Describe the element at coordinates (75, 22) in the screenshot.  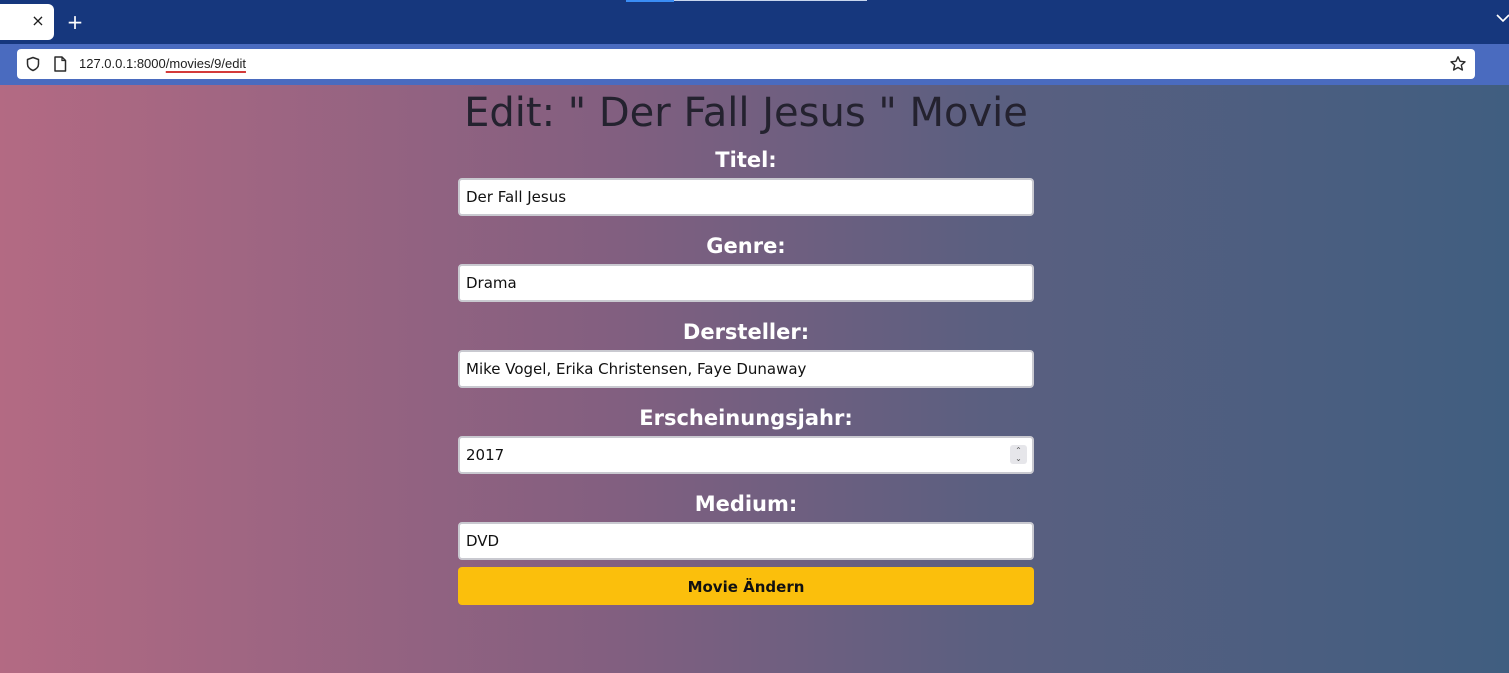
I see `new-tab-button: +` at that location.